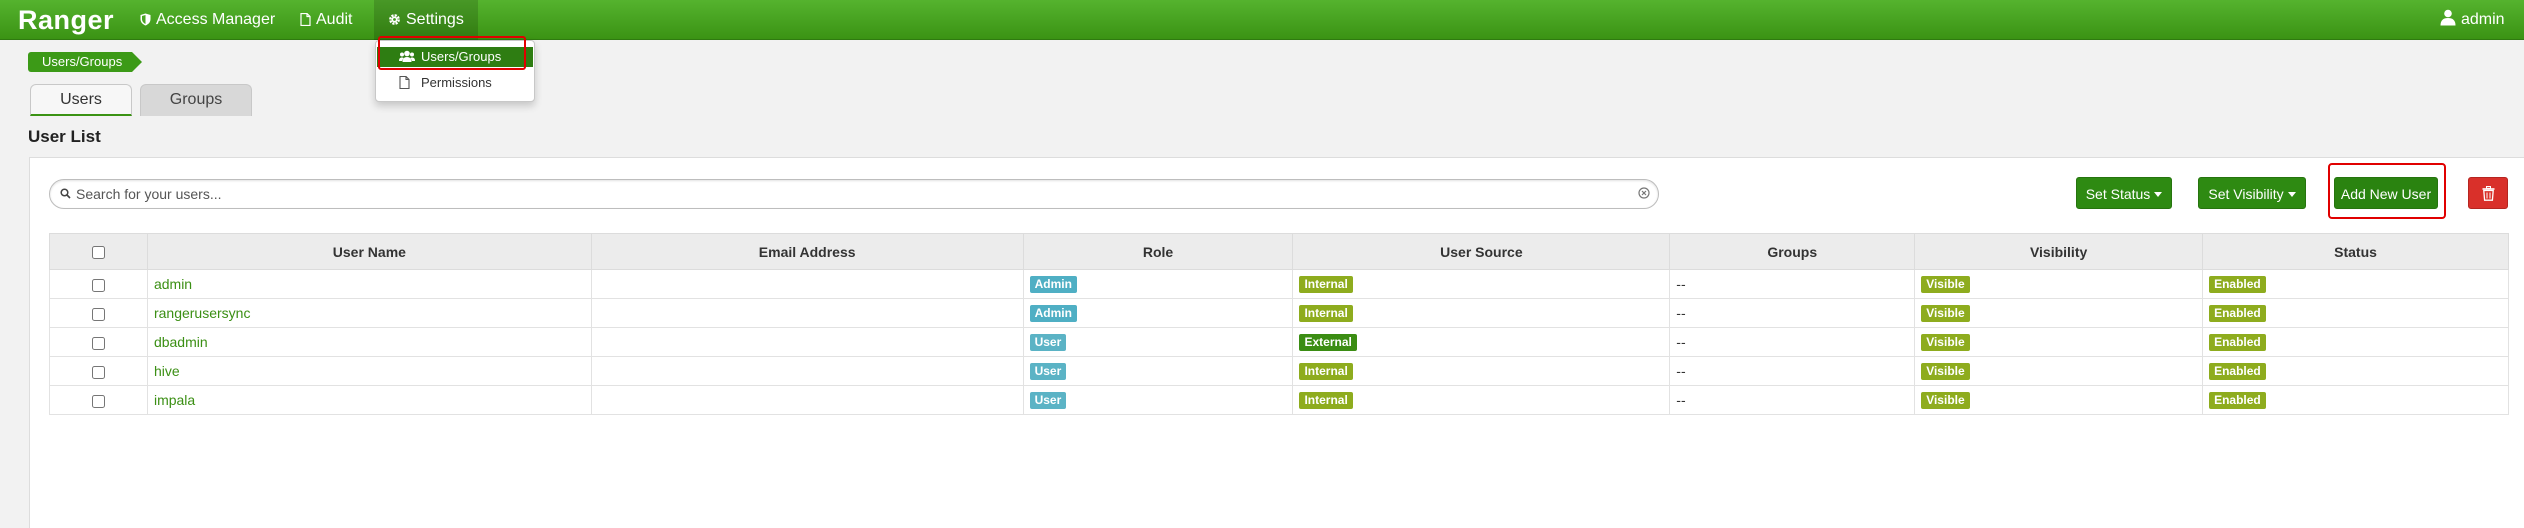 This screenshot has width=2524, height=528. What do you see at coordinates (181, 342) in the screenshot?
I see `user-name-link: dbadmin` at bounding box center [181, 342].